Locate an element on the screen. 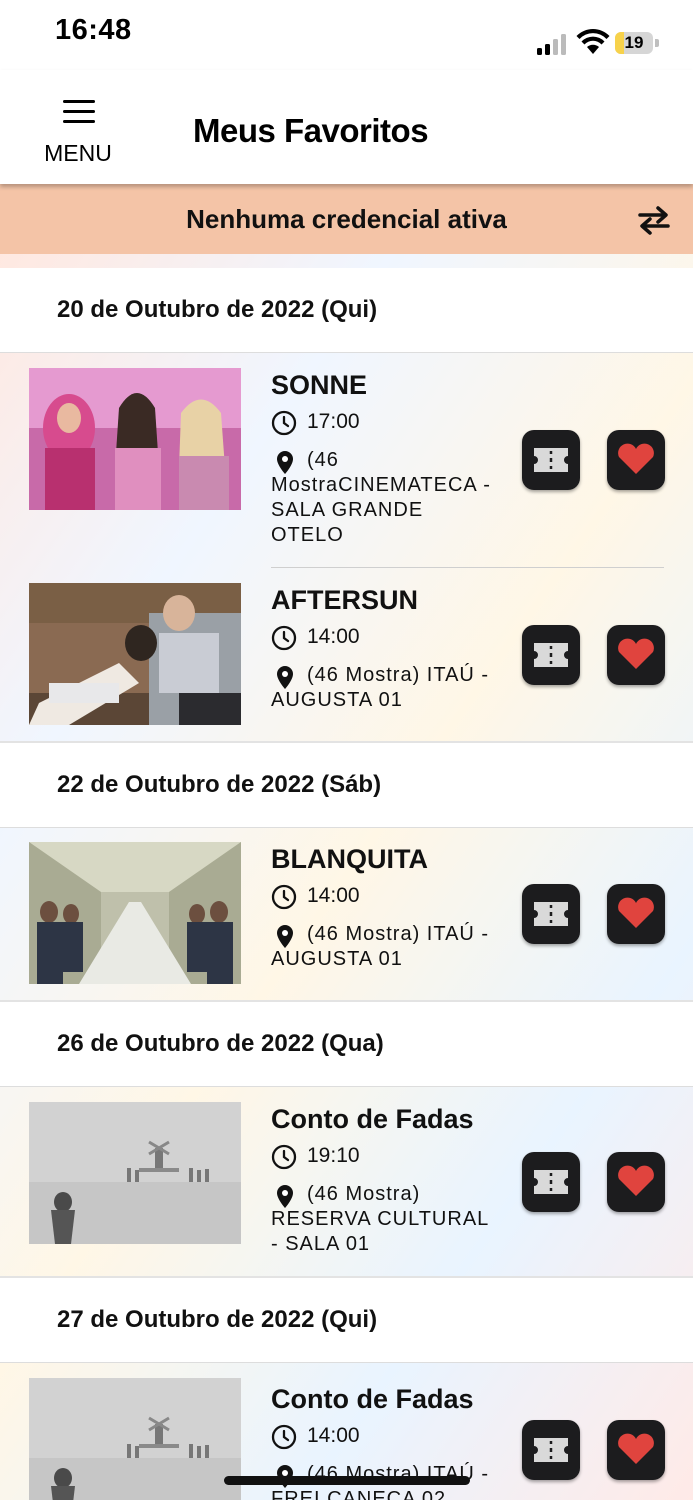  movie-title: SONNE is located at coordinates (319, 385).